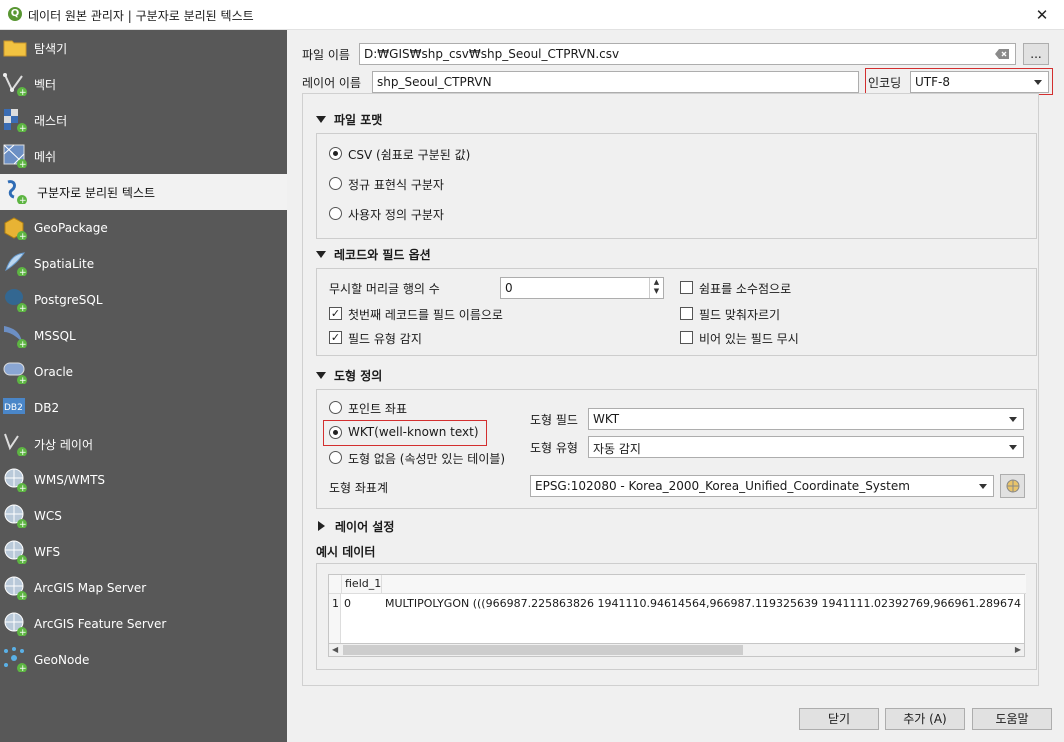 Image resolution: width=1064 pixels, height=742 pixels. I want to click on close-window-button: ✕, so click(1042, 15).